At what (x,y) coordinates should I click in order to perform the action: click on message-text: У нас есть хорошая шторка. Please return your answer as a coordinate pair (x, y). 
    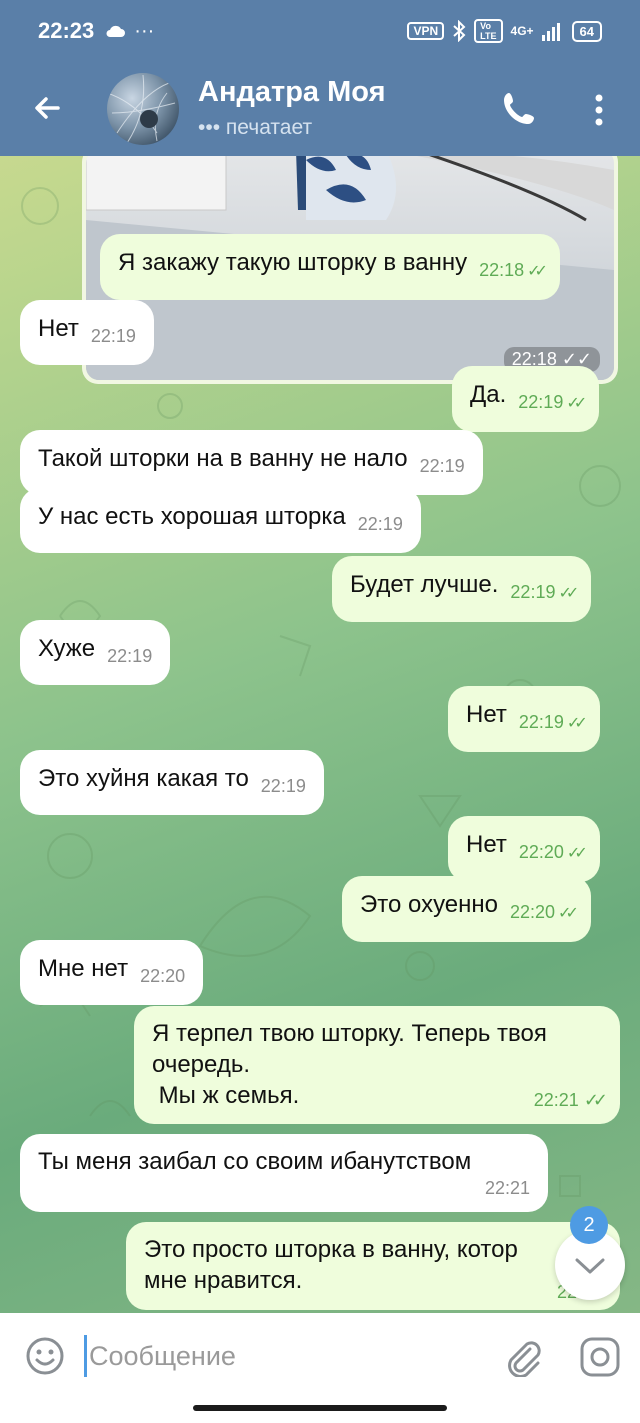
    Looking at the image, I should click on (192, 516).